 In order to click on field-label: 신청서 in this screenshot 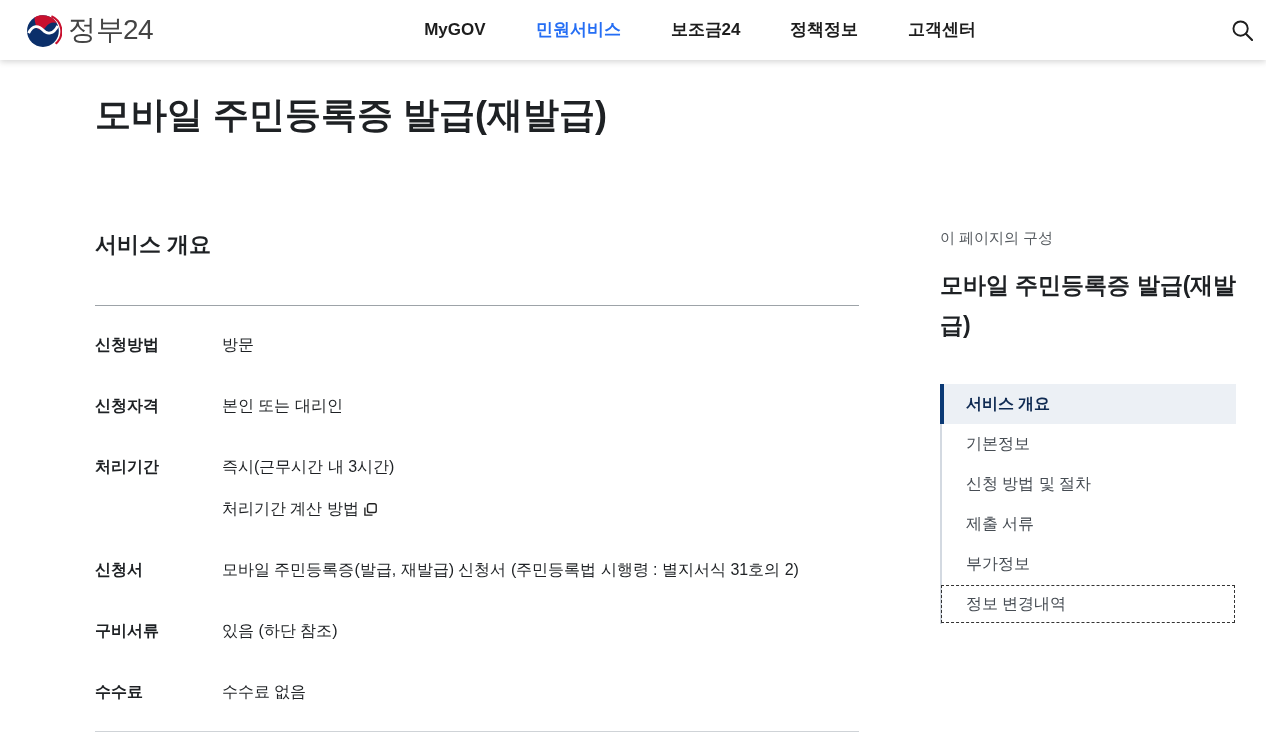, I will do `click(119, 570)`.